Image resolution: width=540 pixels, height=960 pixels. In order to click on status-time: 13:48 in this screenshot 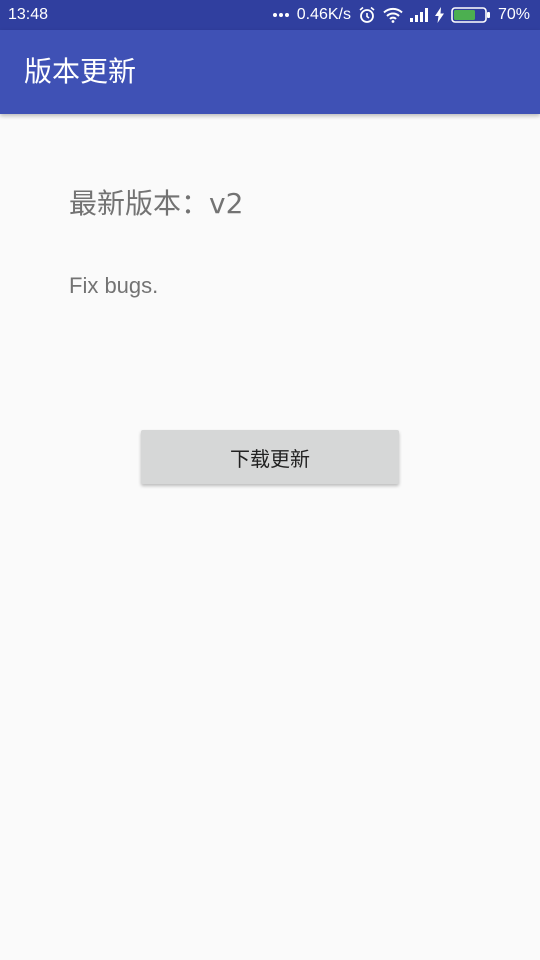, I will do `click(28, 14)`.